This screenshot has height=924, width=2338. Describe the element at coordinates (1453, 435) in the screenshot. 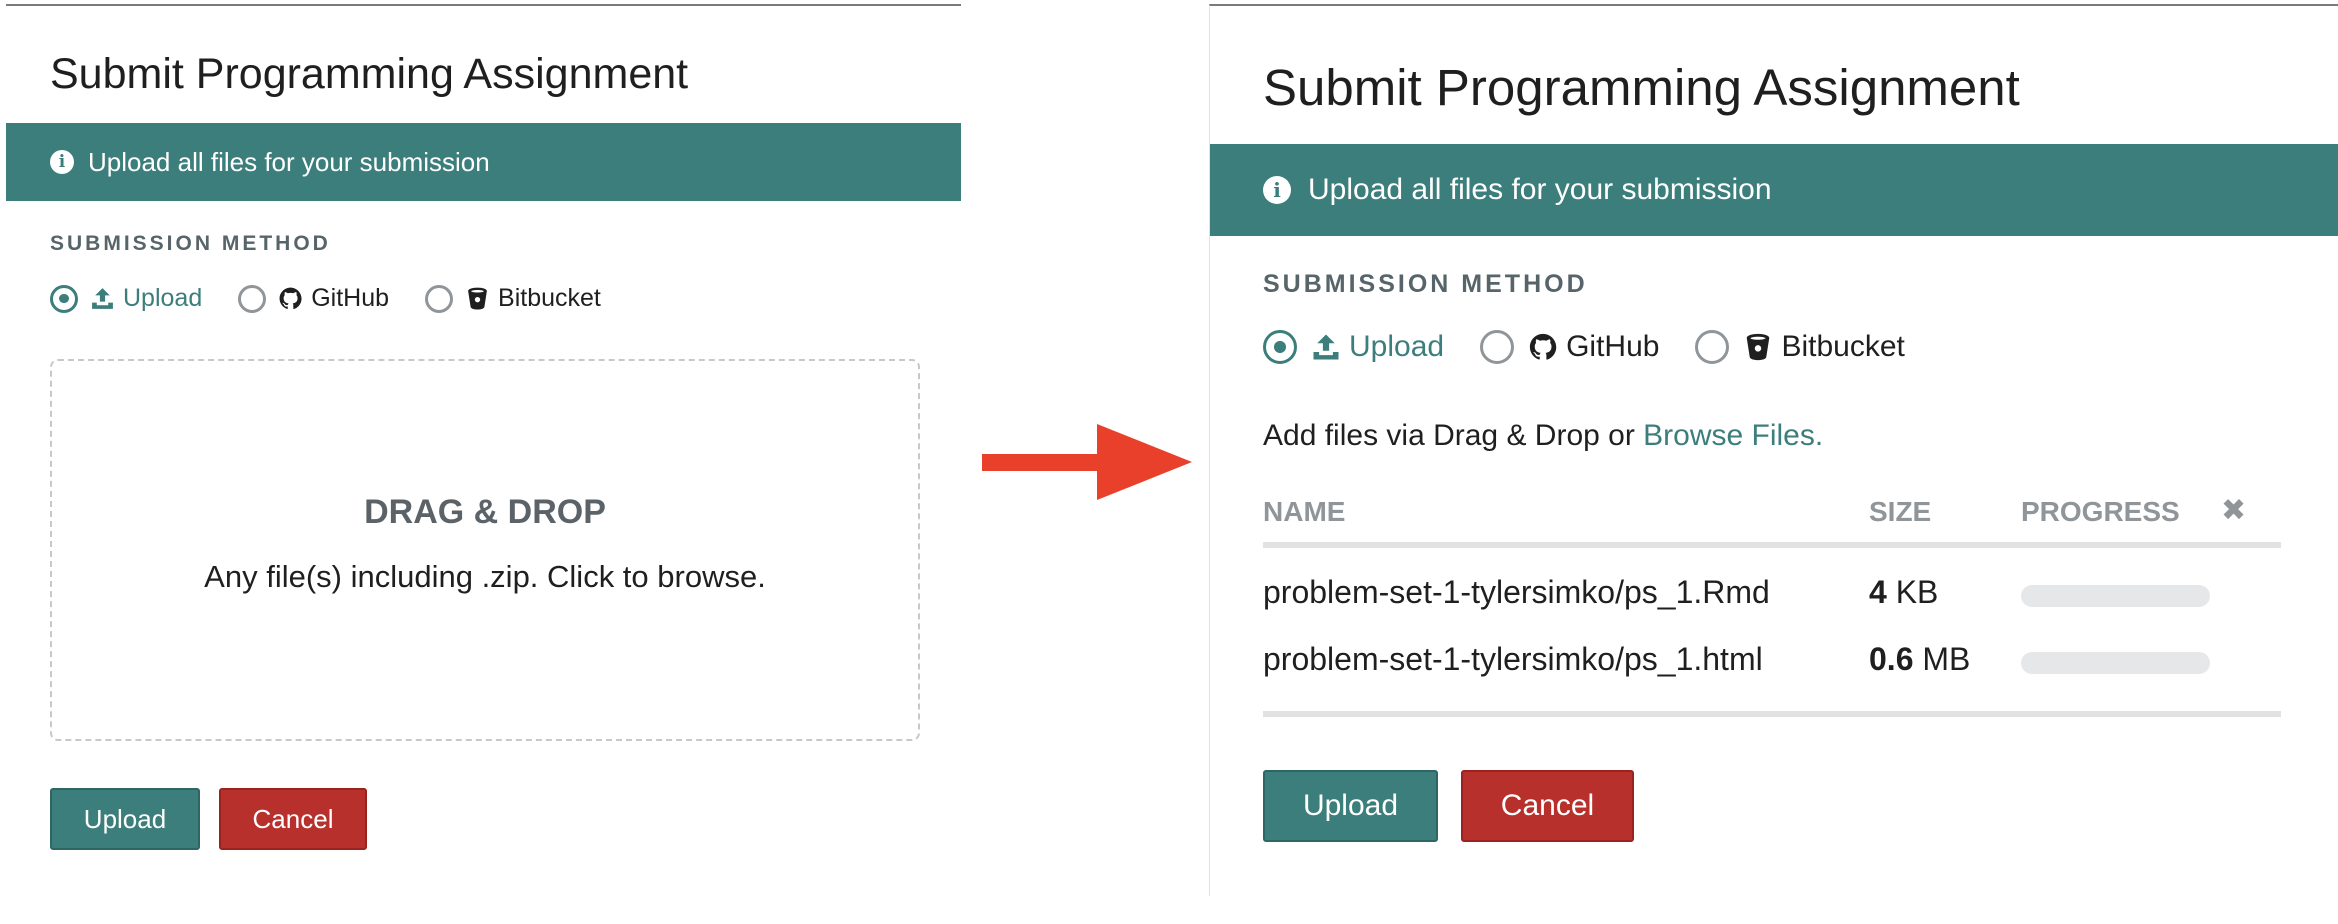

I see `add-files-text: Add files via Drag & Drop or` at that location.